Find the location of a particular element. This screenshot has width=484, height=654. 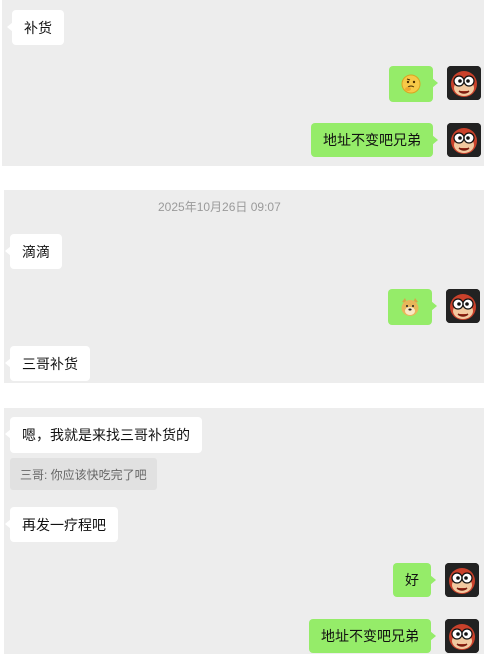

message-bubble-outgoing: 好 is located at coordinates (414, 580).